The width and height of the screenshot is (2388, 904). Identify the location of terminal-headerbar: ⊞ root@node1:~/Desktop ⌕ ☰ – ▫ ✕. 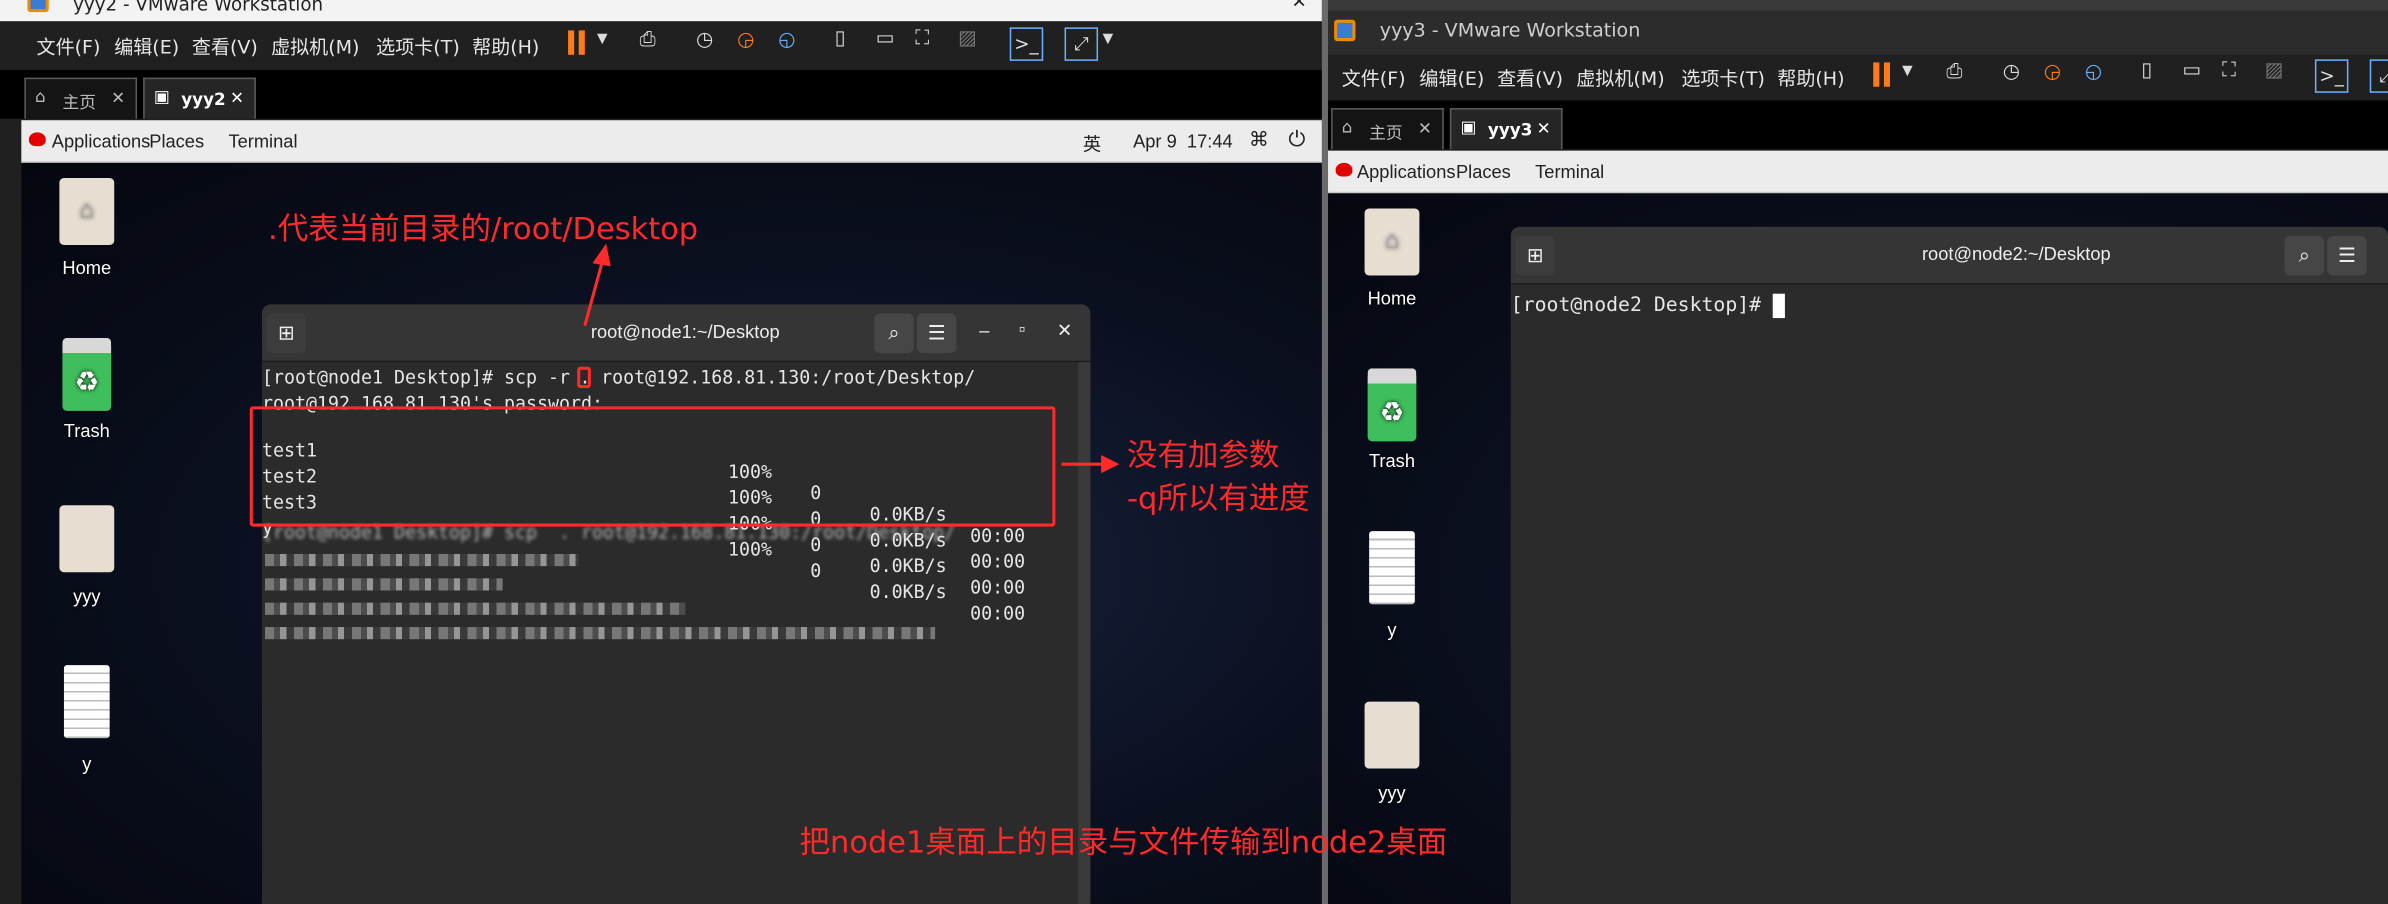
(676, 333).